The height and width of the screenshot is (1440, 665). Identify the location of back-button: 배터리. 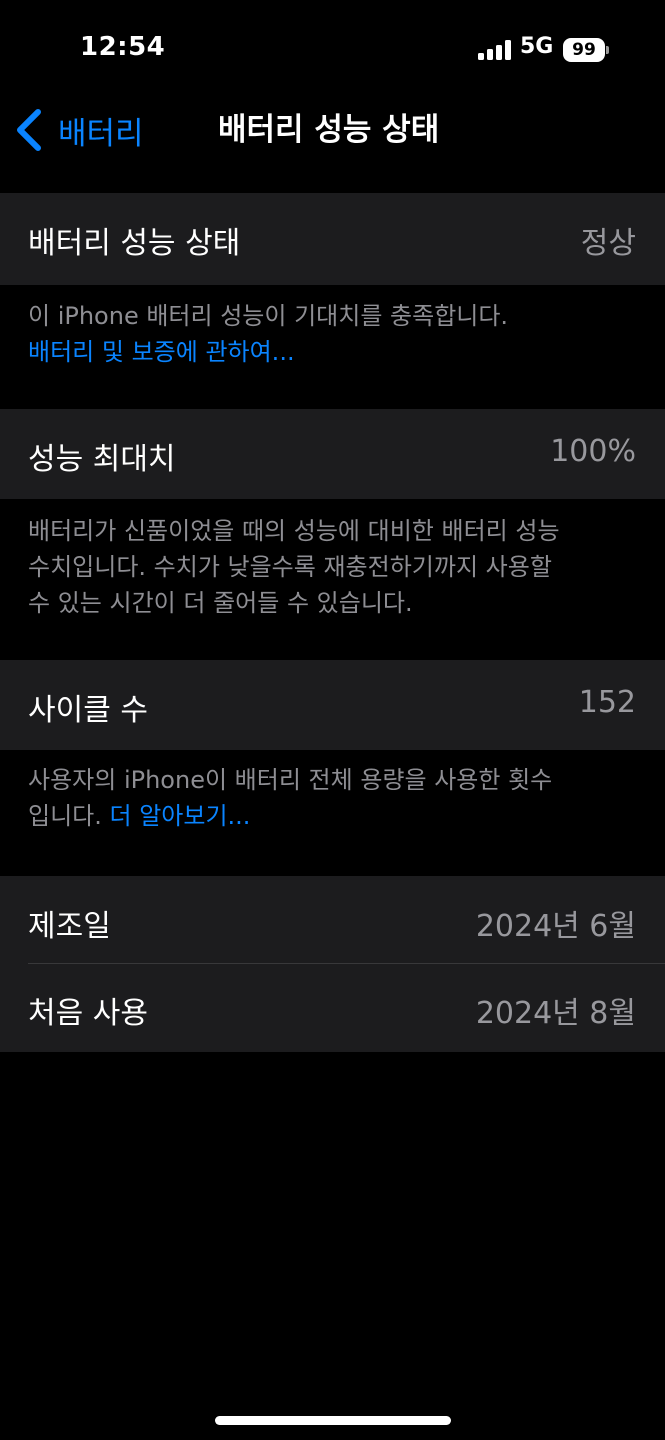
(79, 130).